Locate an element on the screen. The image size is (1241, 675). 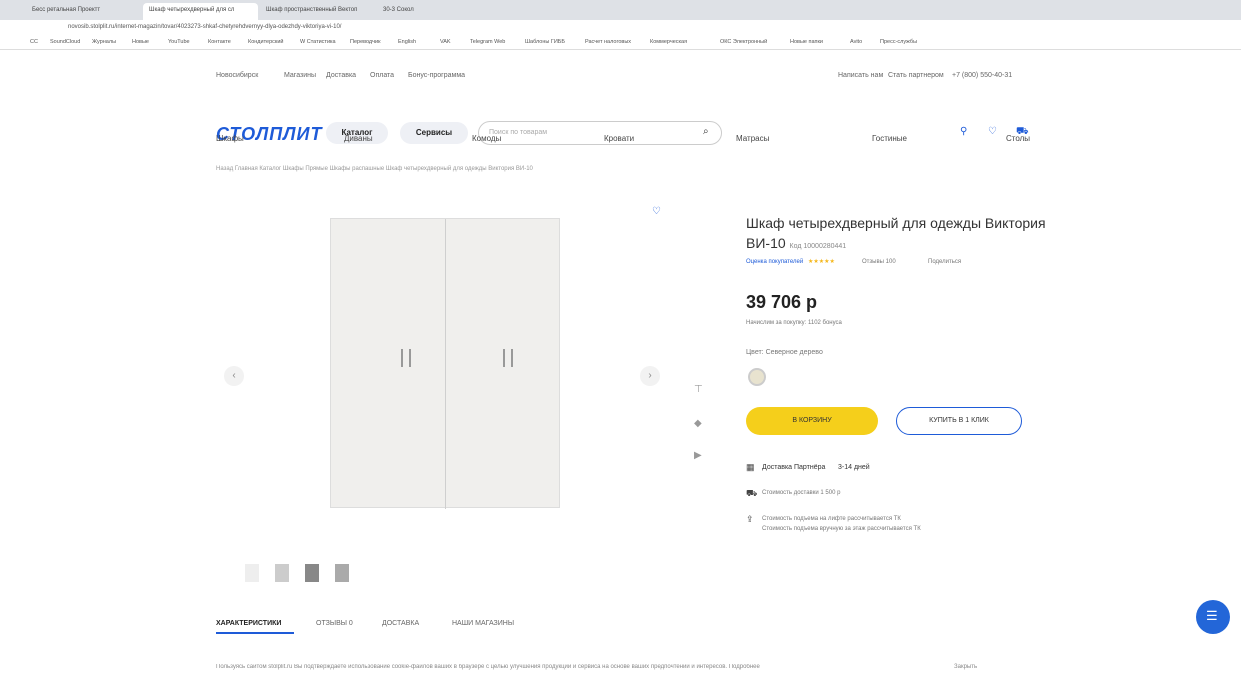
phone-link: +7 (800) 550-40-31 is located at coordinates (982, 75).